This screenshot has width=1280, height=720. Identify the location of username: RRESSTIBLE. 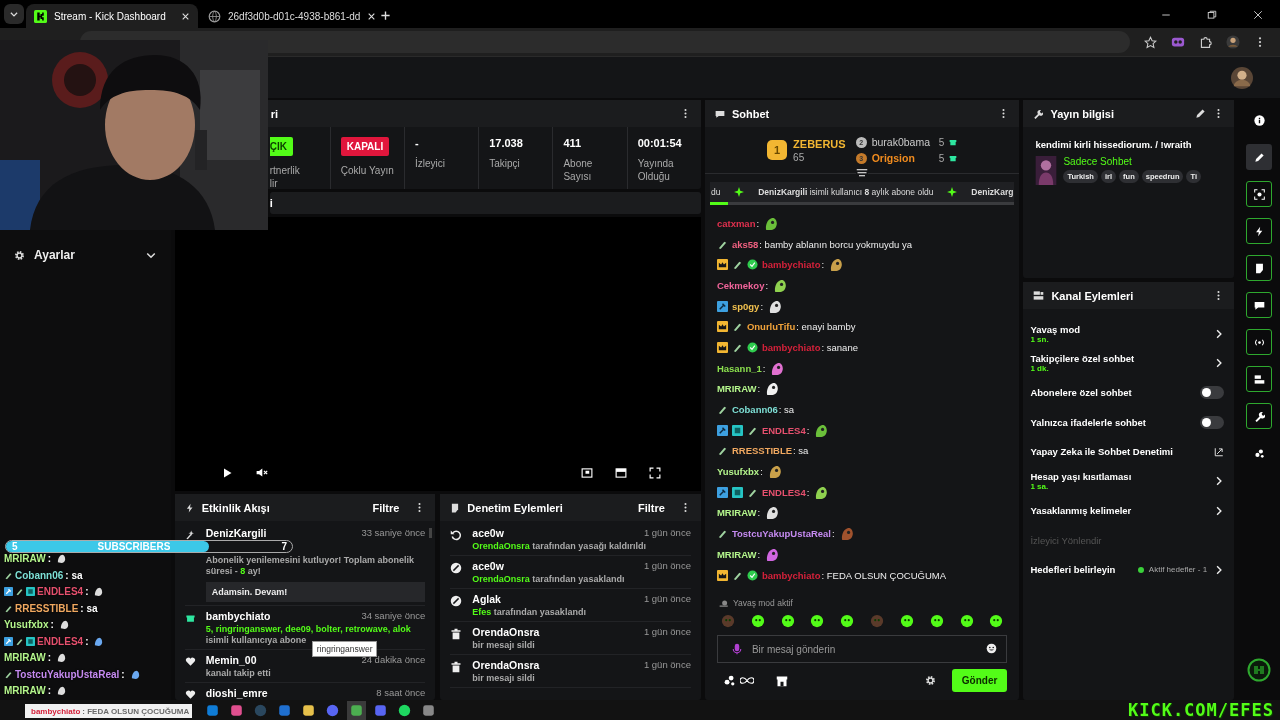
(762, 451).